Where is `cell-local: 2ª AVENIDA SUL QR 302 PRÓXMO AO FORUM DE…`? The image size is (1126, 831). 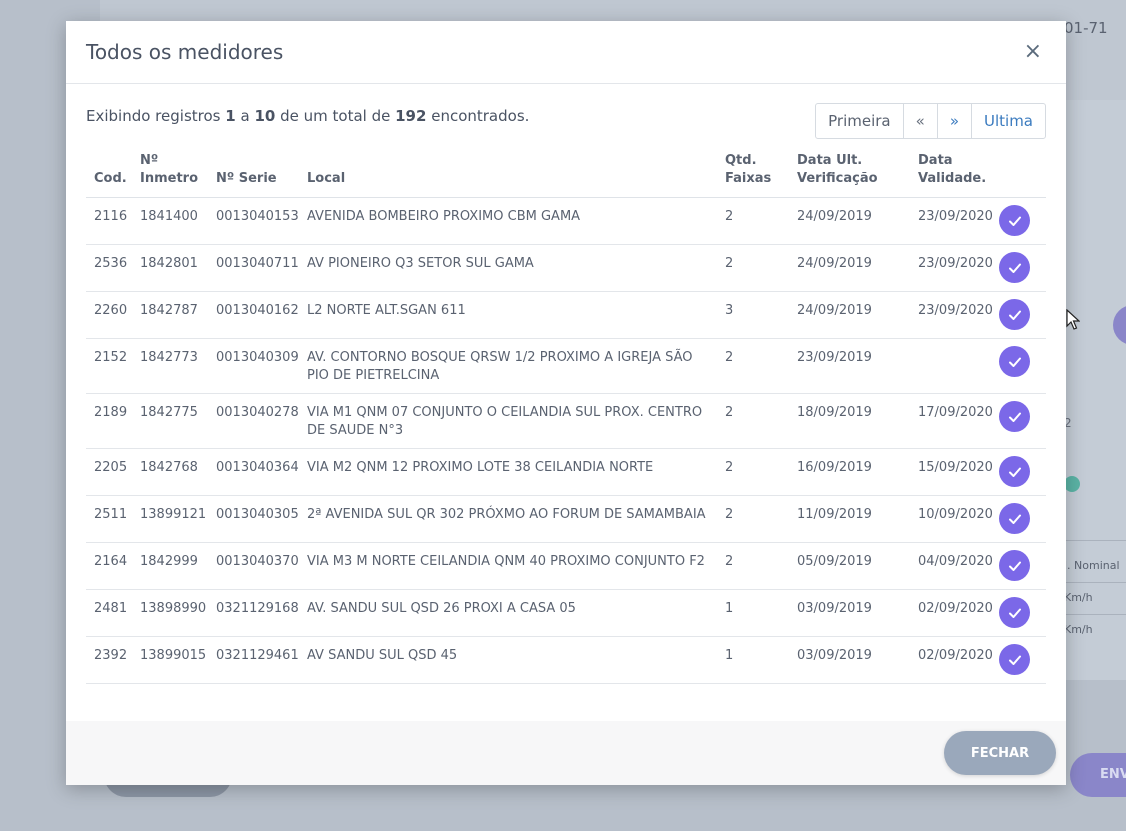 cell-local: 2ª AVENIDA SUL QR 302 PRÓXMO AO FORUM DE… is located at coordinates (508, 519).